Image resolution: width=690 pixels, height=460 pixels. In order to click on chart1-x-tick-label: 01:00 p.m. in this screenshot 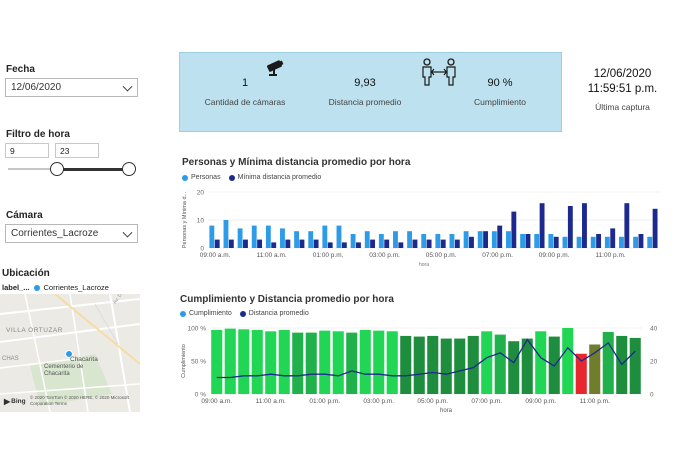, I will do `click(328, 255)`.